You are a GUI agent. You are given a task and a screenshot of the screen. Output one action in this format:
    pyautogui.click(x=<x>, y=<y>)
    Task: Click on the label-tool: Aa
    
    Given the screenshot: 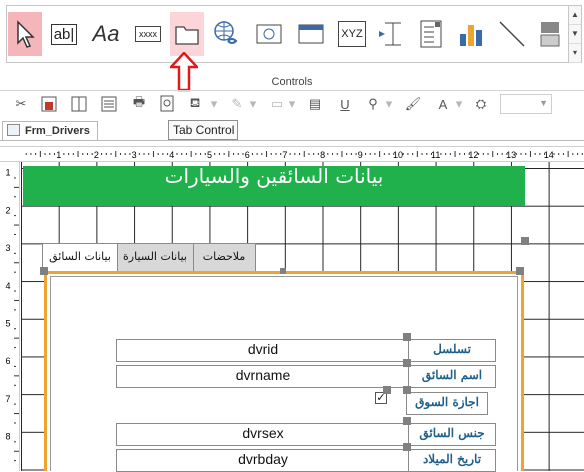 What is the action you would take?
    pyautogui.click(x=106, y=34)
    